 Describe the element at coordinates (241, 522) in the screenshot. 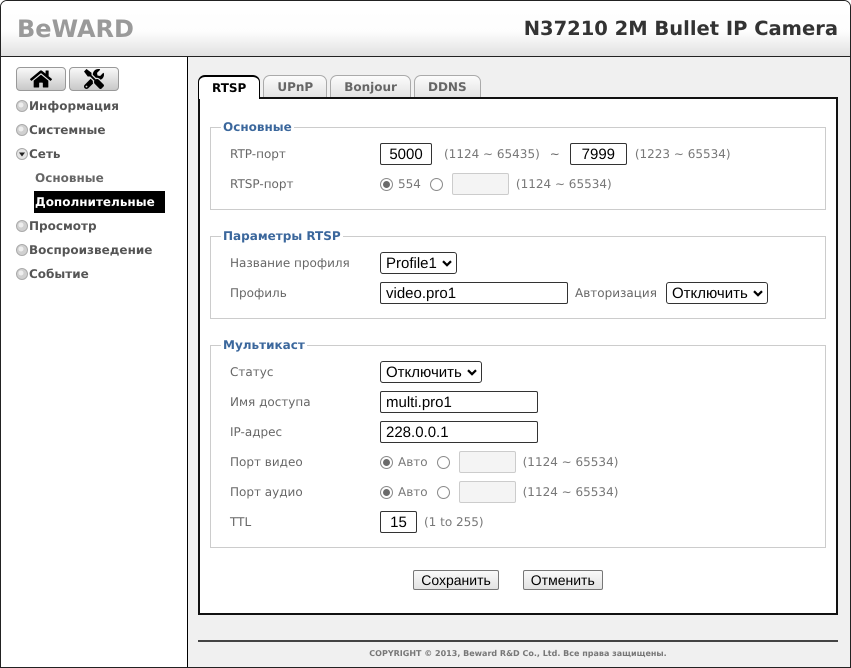

I see `field-label: TTL` at that location.